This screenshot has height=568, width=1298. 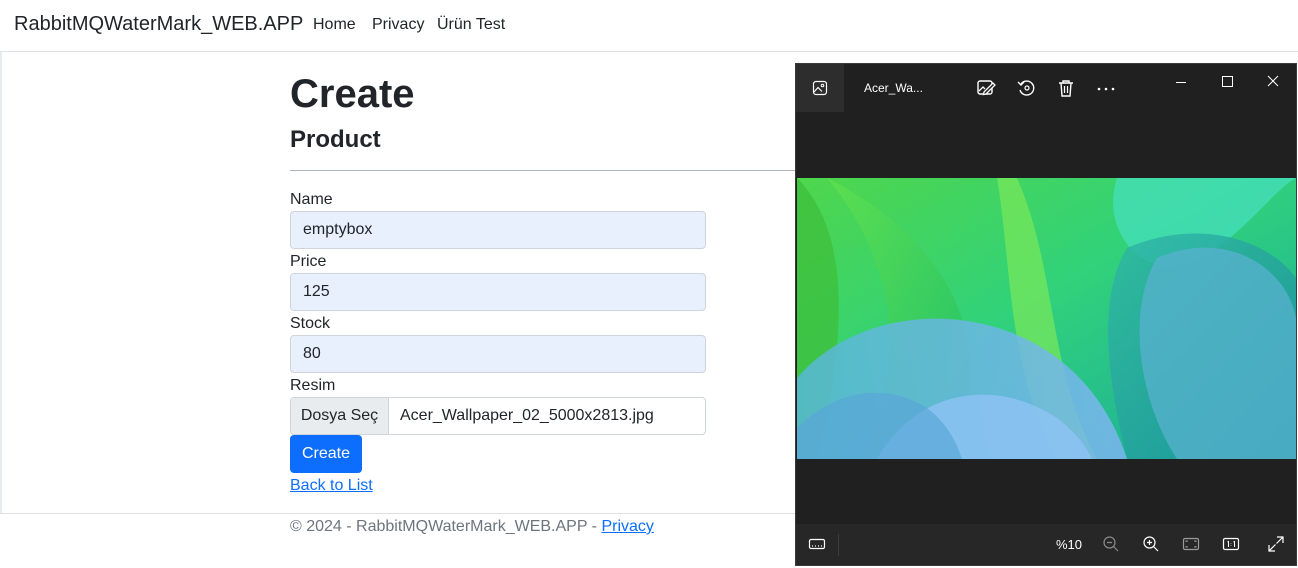 What do you see at coordinates (352, 94) in the screenshot?
I see `page-title: Create` at bounding box center [352, 94].